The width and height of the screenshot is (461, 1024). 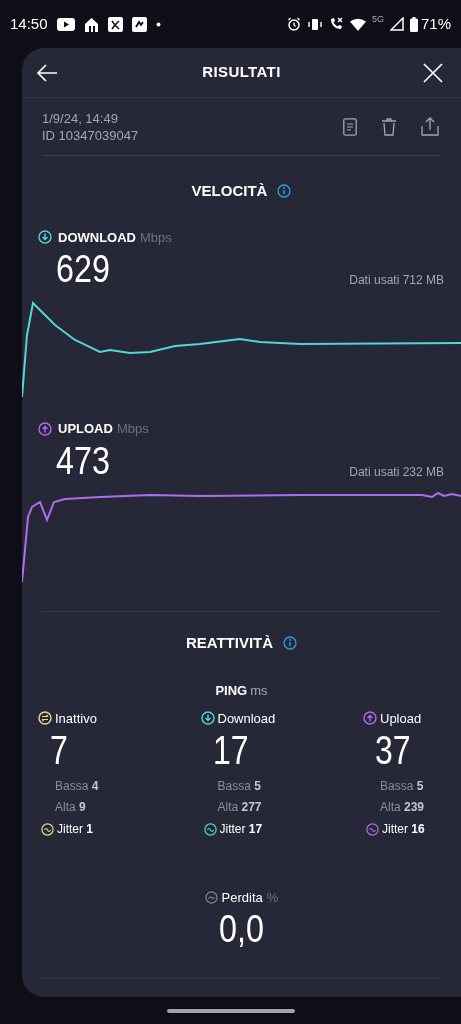 I want to click on loss-value: 0,0, so click(x=241, y=928).